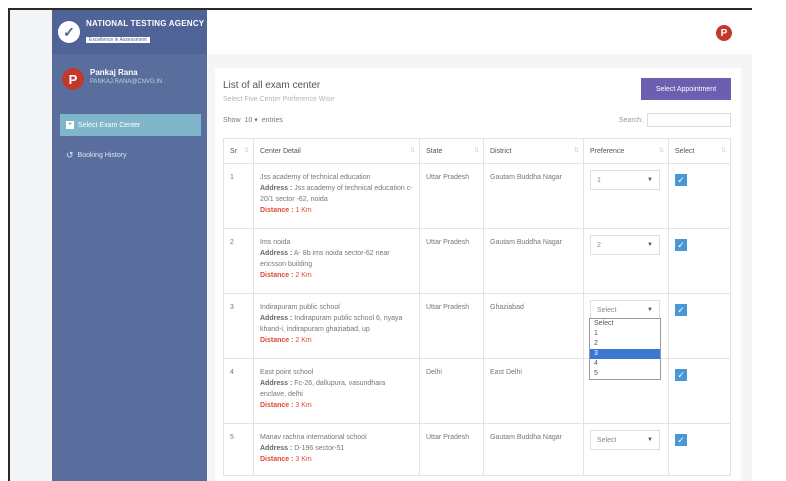 The height and width of the screenshot is (481, 786). Describe the element at coordinates (275, 242) in the screenshot. I see `center-name: Ims noida` at that location.